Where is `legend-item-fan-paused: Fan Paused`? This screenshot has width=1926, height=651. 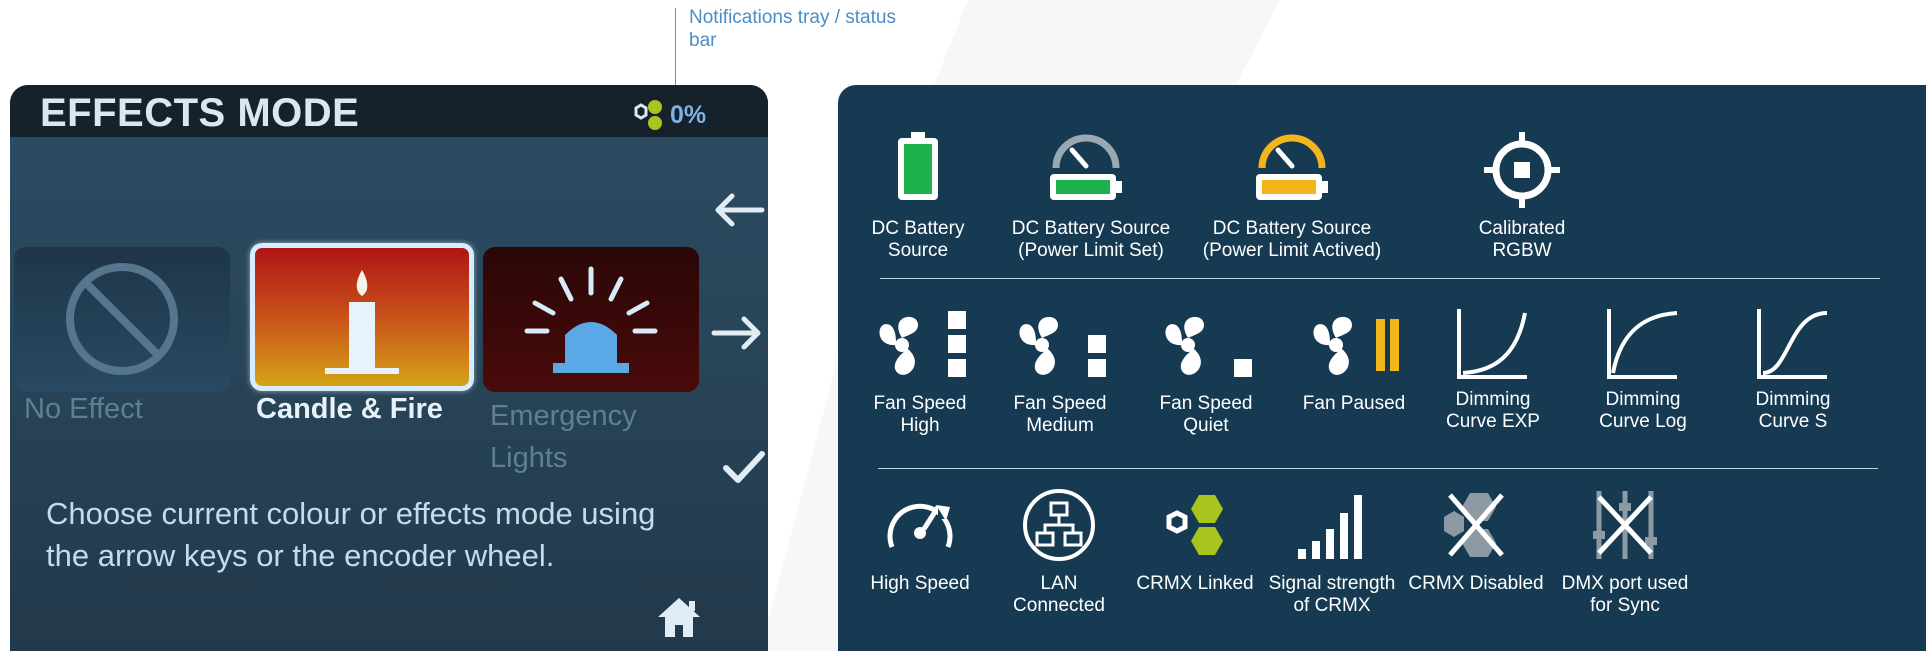 legend-item-fan-paused: Fan Paused is located at coordinates (1354, 360).